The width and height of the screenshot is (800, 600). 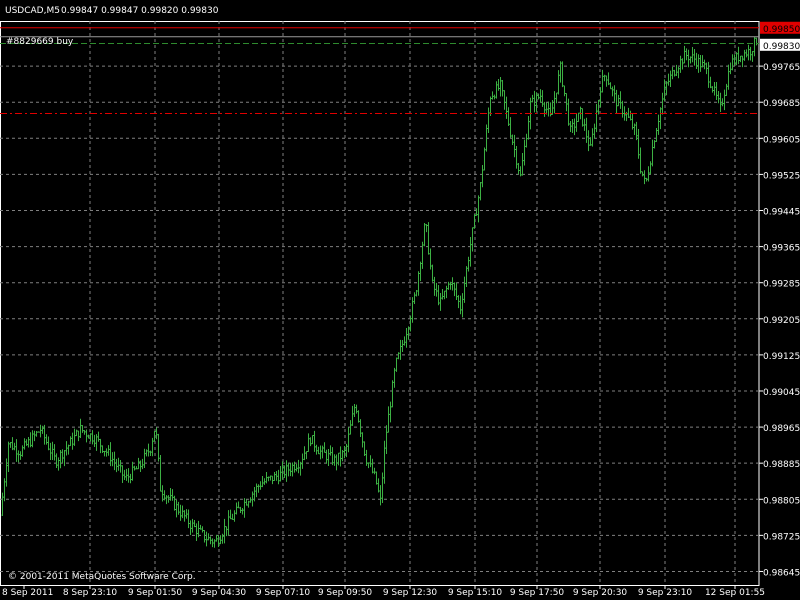 I want to click on x-tick-label: 9 Sep 17:50, so click(x=537, y=593).